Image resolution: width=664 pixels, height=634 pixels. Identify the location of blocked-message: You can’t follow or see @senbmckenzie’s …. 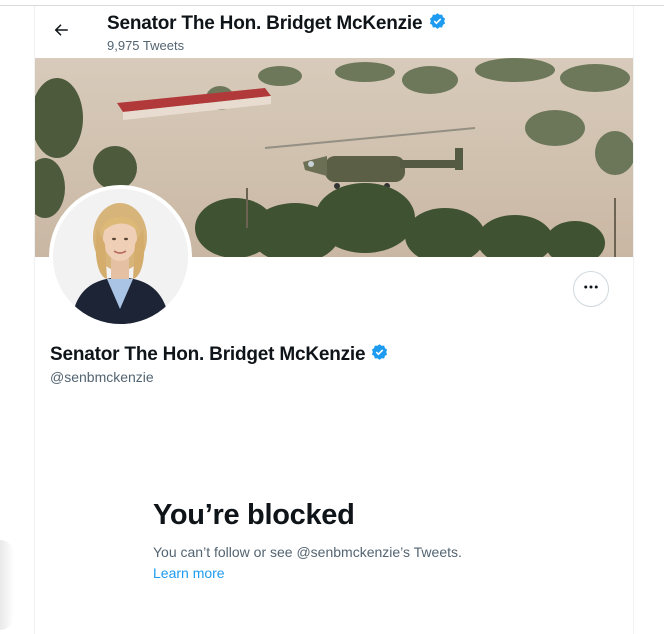
(307, 552).